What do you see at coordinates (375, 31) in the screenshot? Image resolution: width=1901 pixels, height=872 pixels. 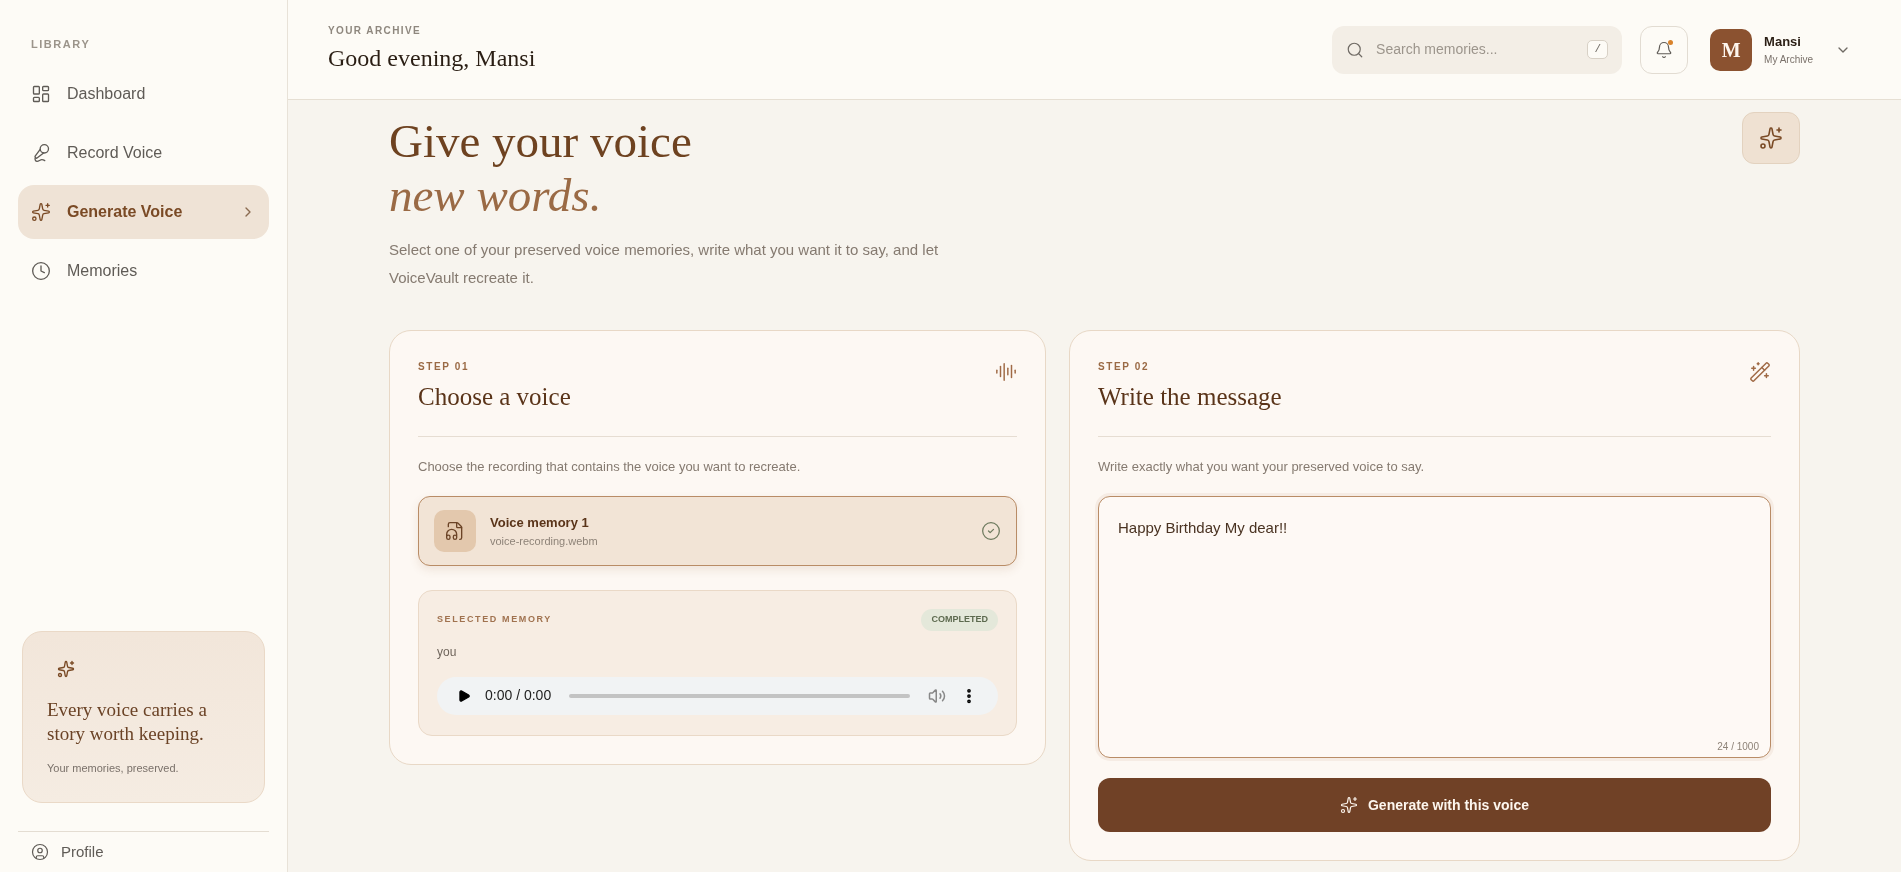 I see `eyebrow-label: YOUR ARCHIVE` at bounding box center [375, 31].